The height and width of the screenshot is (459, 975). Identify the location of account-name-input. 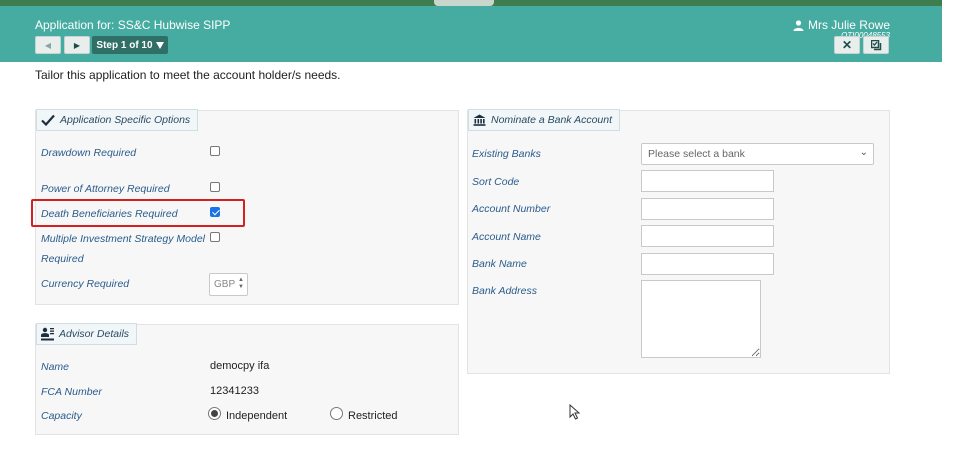
(707, 236).